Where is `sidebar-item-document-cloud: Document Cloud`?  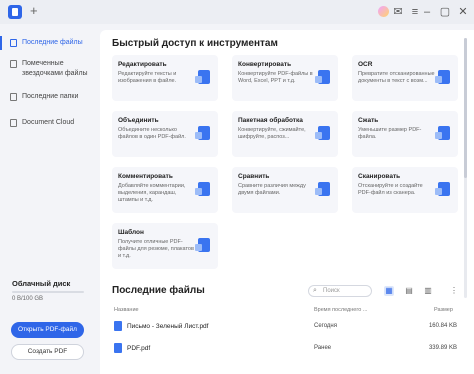 sidebar-item-document-cloud: Document Cloud is located at coordinates (48, 123).